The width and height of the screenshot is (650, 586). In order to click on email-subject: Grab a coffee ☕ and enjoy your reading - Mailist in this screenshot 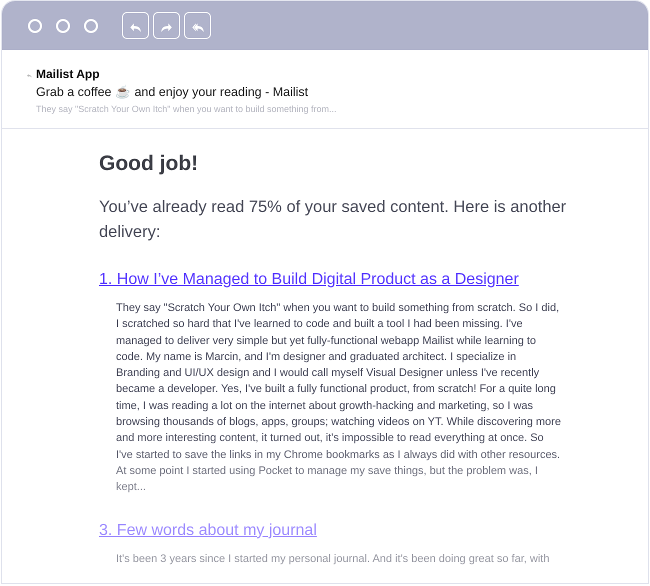, I will do `click(173, 92)`.